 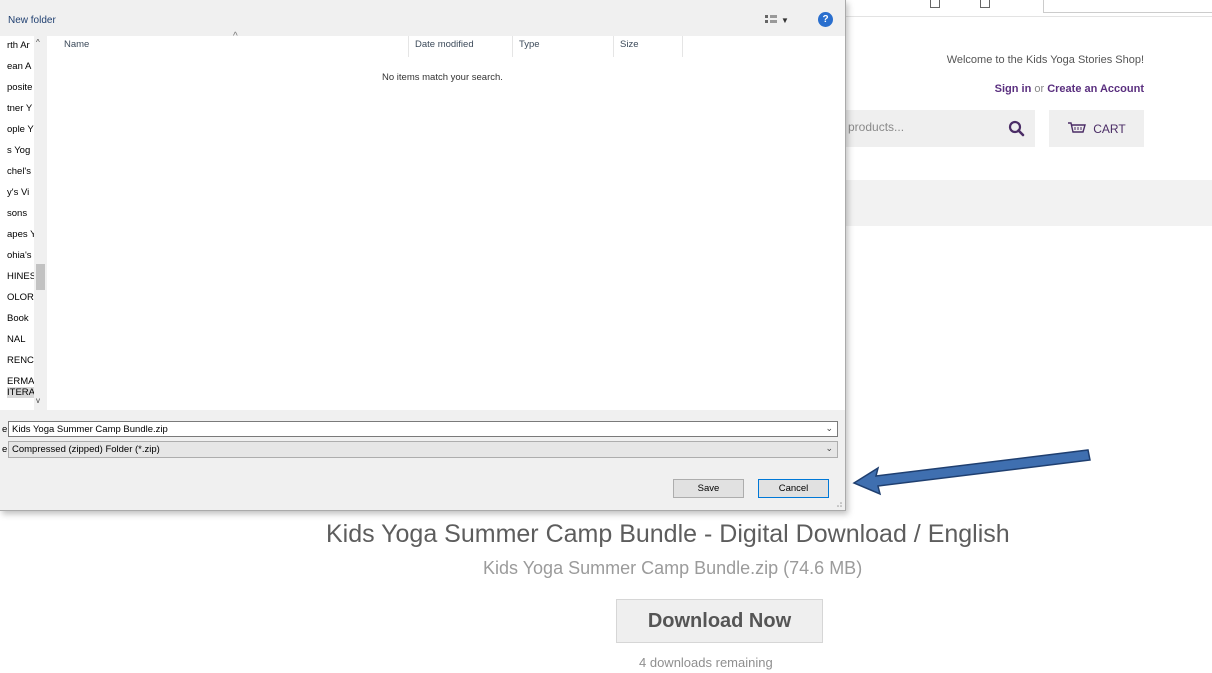 I want to click on top-icons, so click(x=960, y=6).